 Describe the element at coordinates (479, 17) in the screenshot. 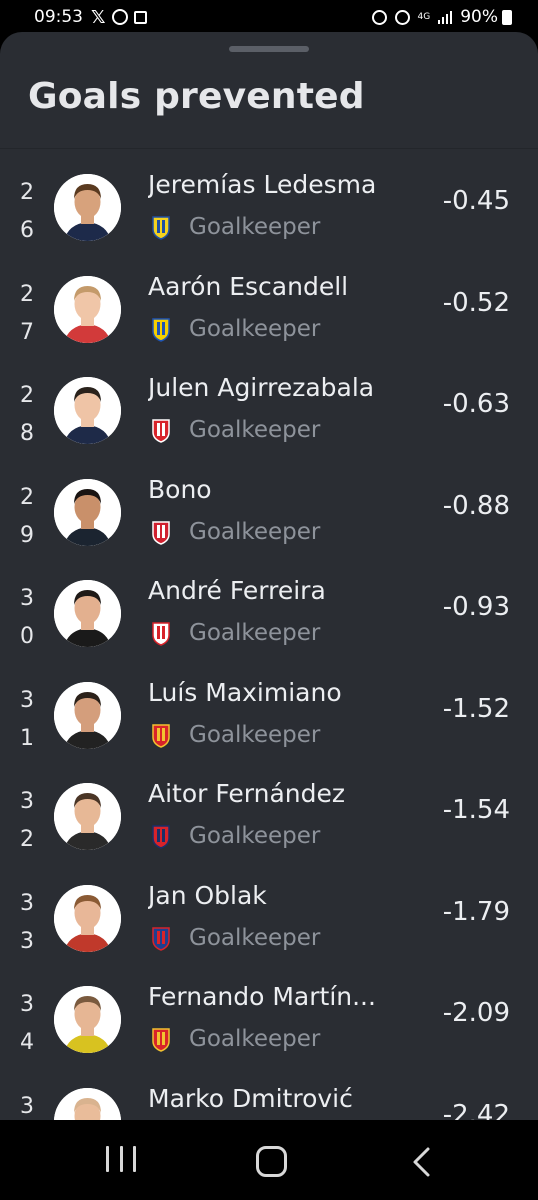

I see `battery-percent: 90%` at that location.